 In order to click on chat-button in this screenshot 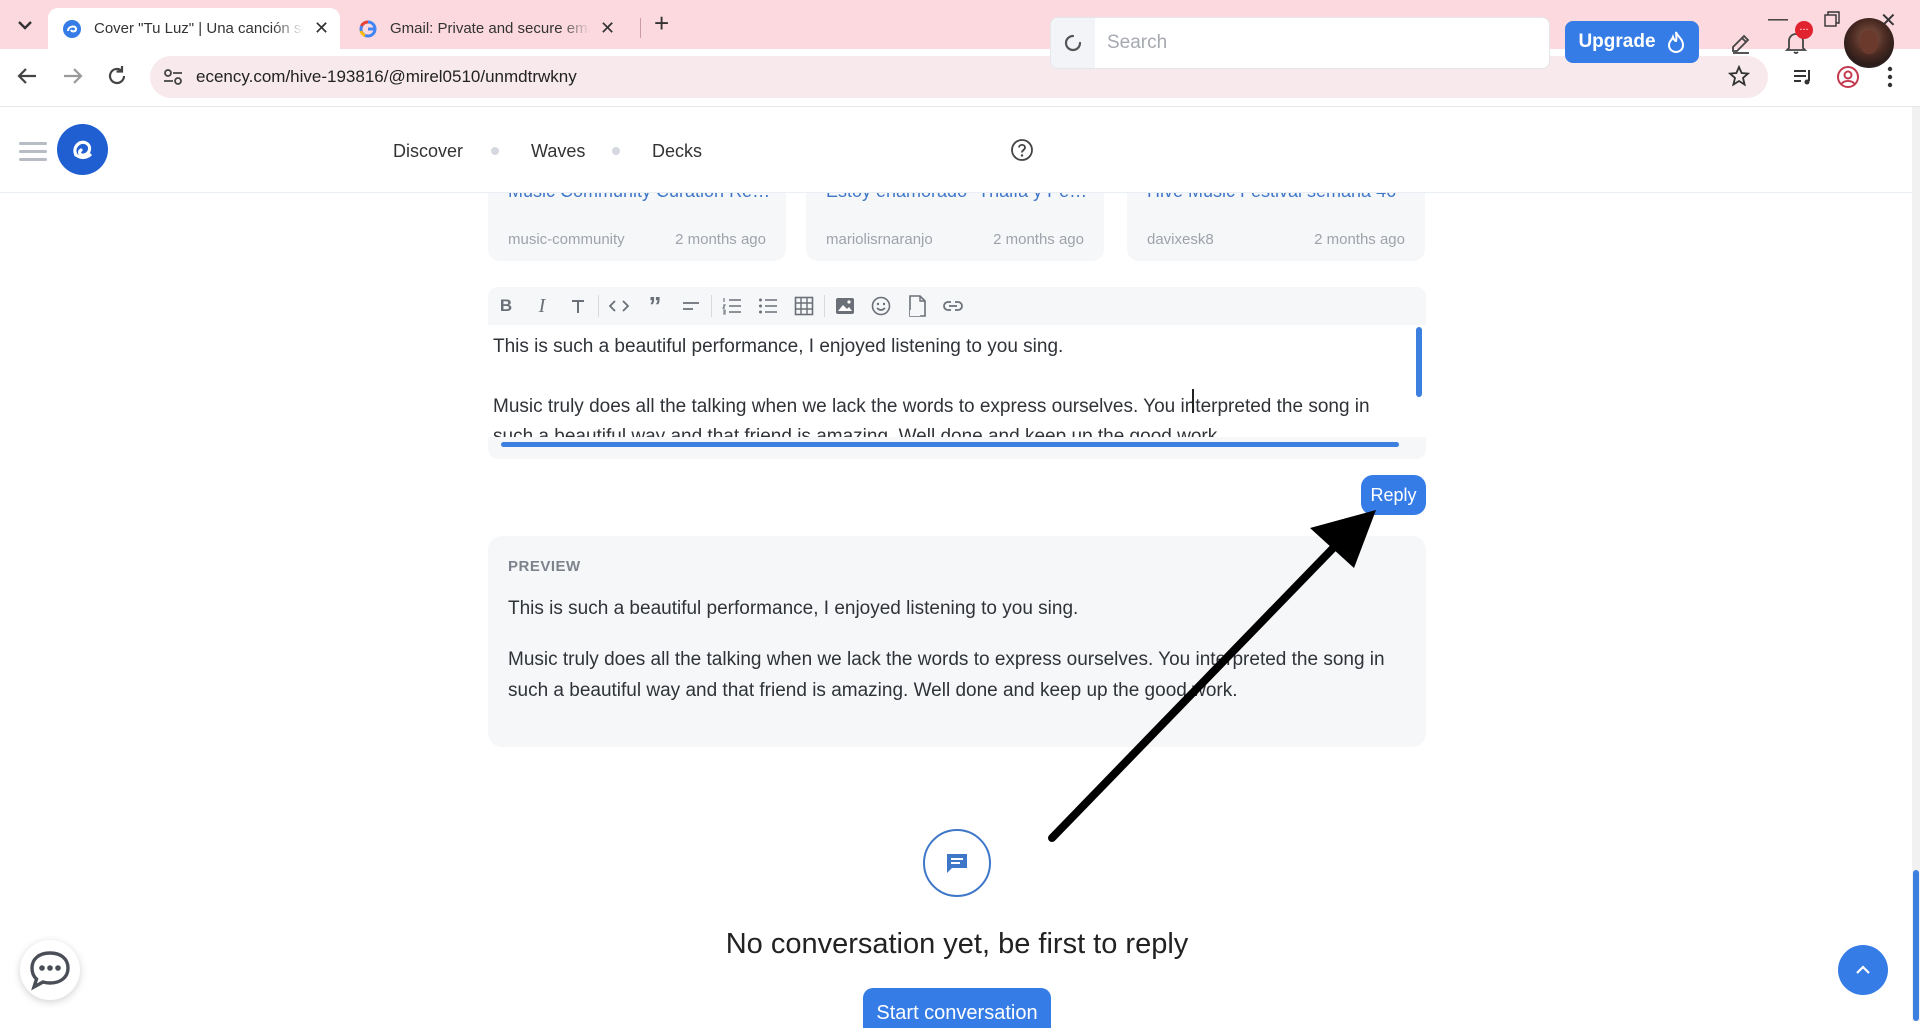, I will do `click(50, 970)`.